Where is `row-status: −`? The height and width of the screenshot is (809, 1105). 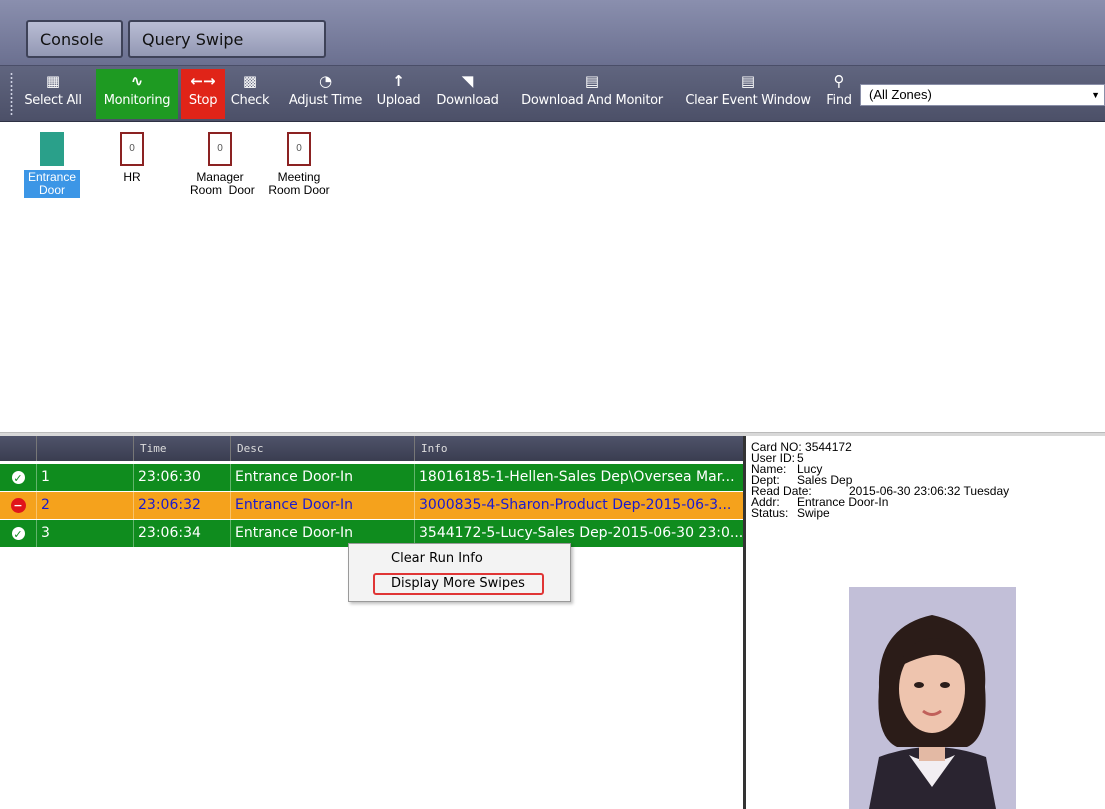
row-status: − is located at coordinates (18, 505).